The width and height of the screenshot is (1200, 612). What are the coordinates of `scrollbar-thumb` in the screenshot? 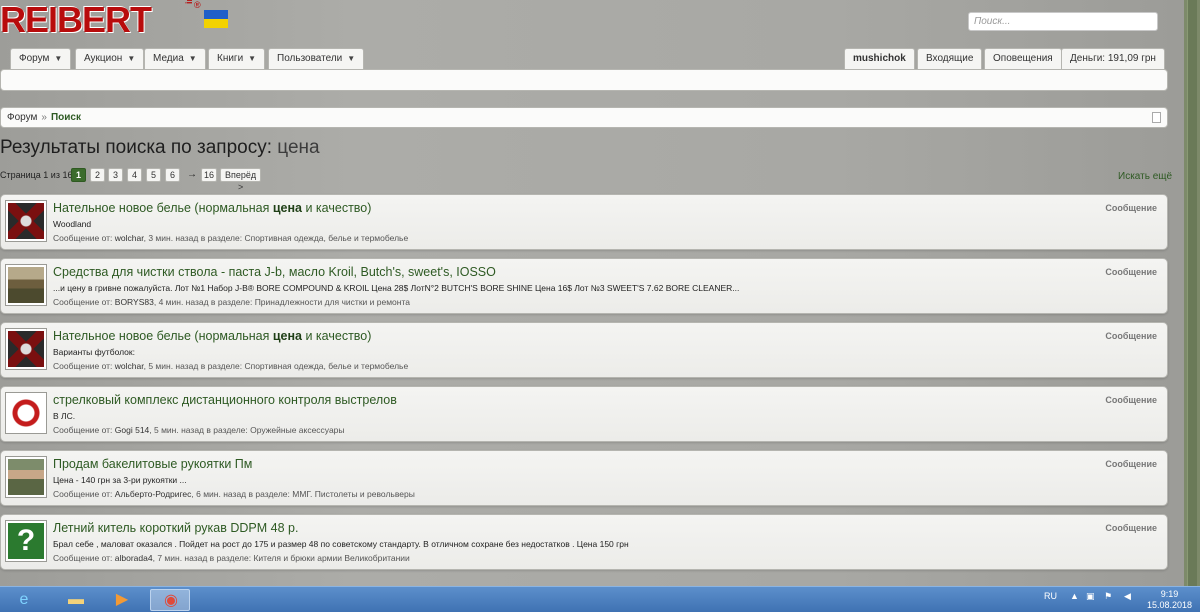 It's located at (1192, 293).